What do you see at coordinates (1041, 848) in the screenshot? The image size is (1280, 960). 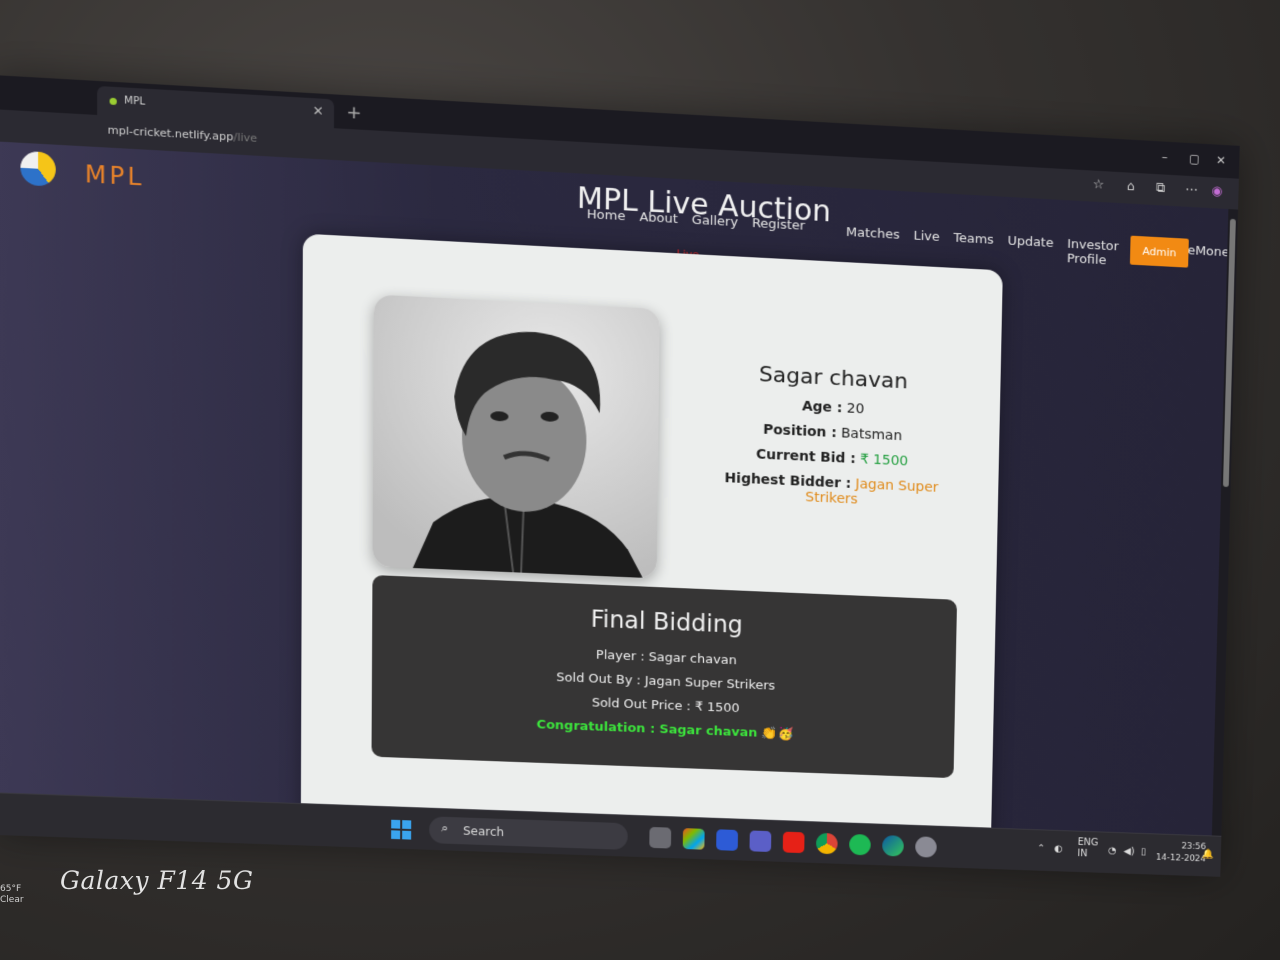 I see `tray-chevron-icon: ⌃` at bounding box center [1041, 848].